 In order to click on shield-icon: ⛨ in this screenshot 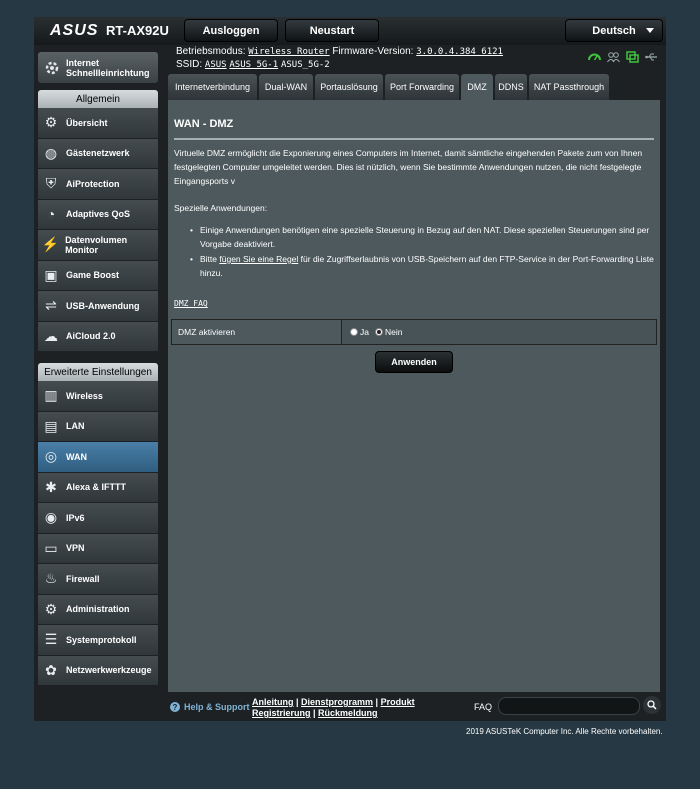, I will do `click(51, 183)`.